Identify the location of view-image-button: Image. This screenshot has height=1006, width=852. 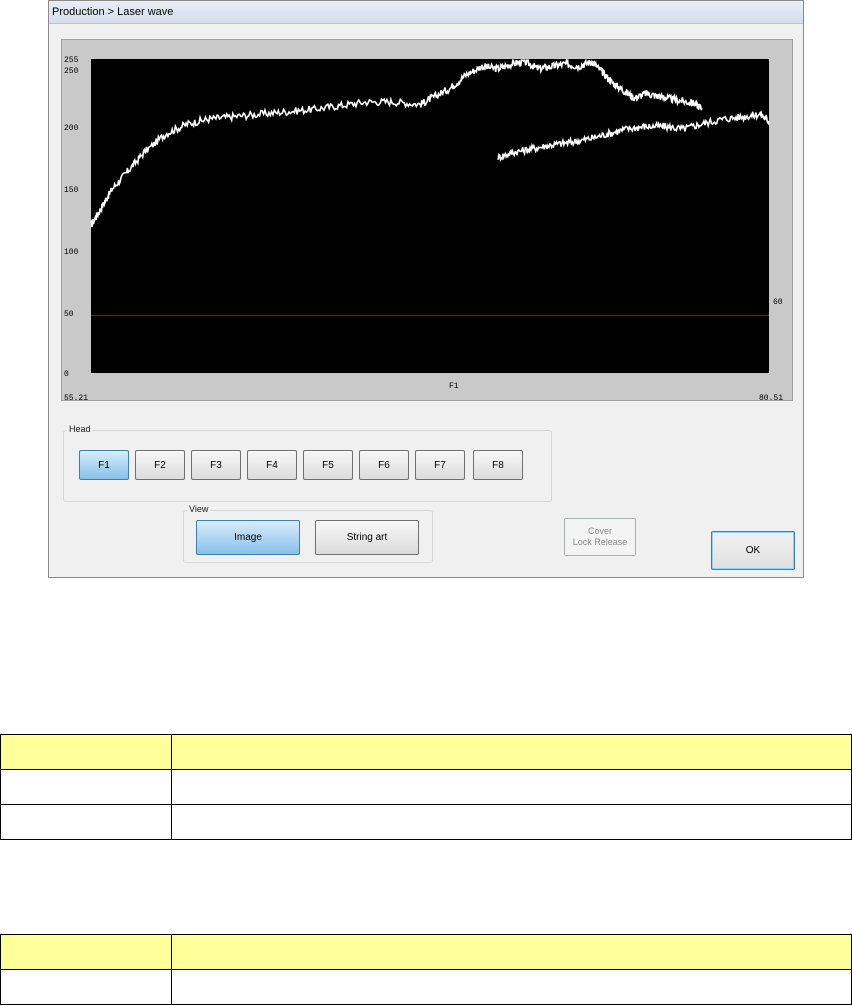
(248, 537).